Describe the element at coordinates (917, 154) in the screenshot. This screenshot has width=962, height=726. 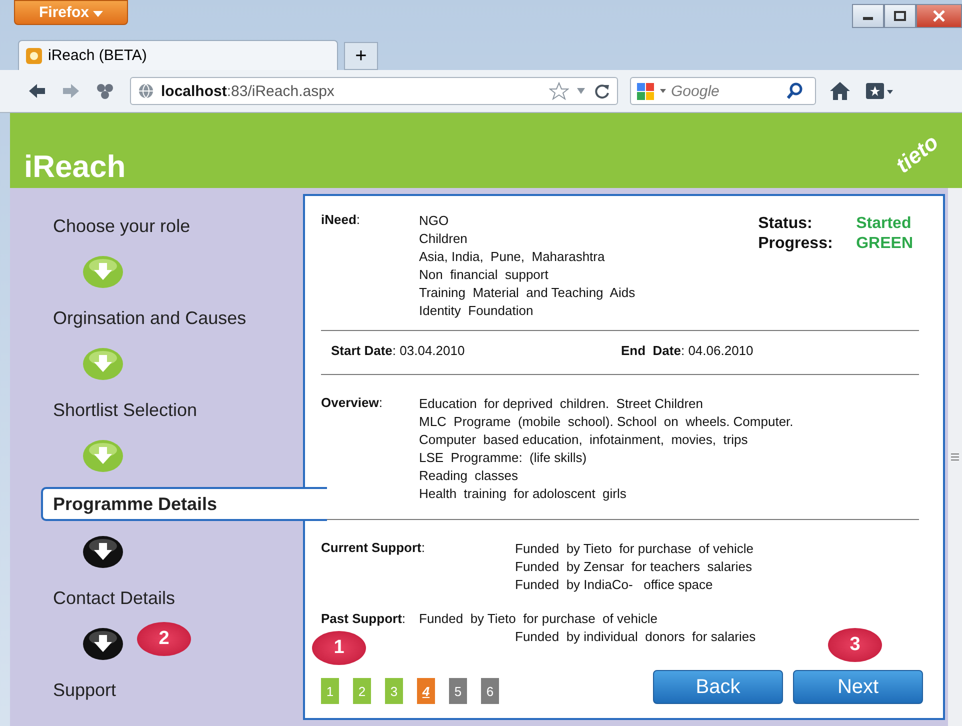
I see `logo: tieto` at that location.